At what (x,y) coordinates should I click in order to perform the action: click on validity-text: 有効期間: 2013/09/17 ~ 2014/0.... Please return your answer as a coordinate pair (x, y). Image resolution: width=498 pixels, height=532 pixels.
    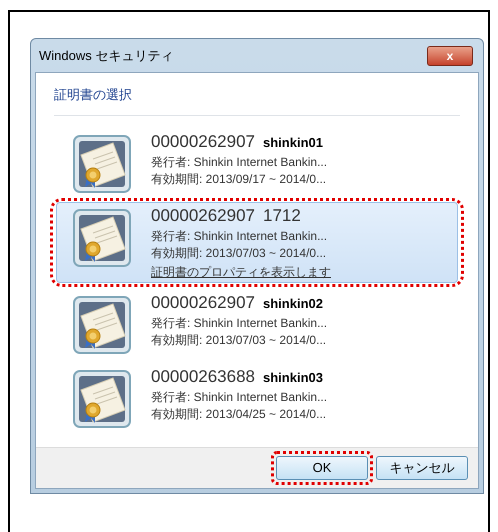
    Looking at the image, I should click on (239, 179).